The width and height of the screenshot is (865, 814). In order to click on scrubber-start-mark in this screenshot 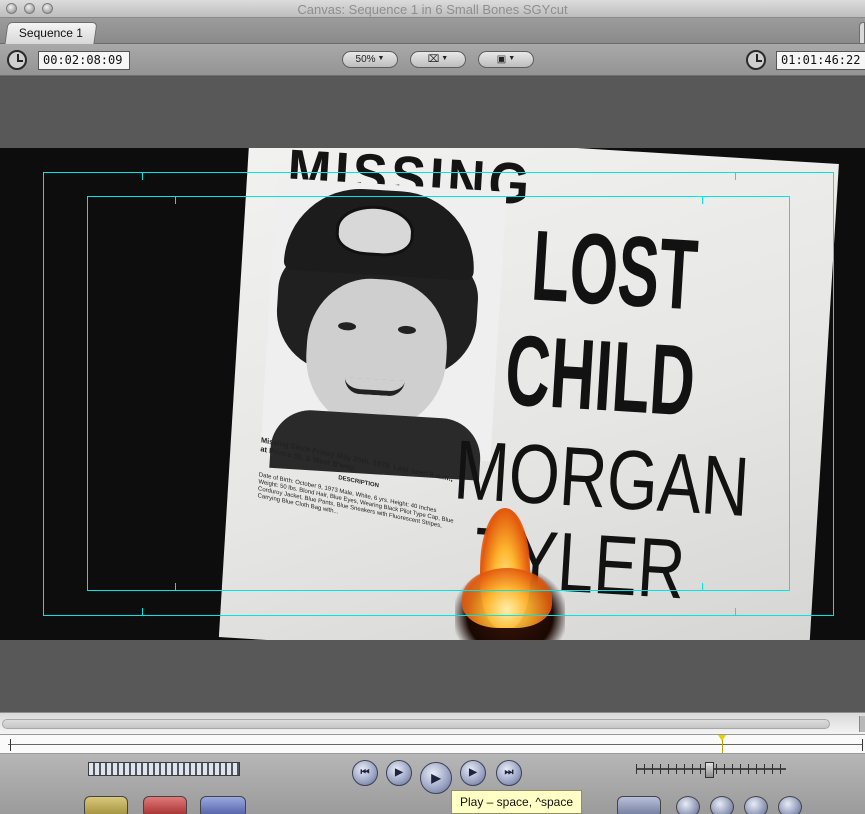, I will do `click(10, 745)`.